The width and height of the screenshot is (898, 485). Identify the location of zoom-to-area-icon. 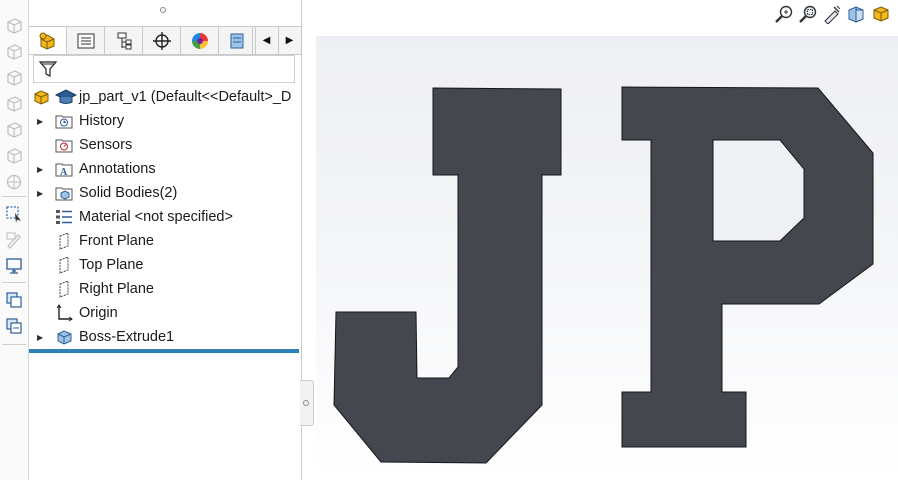
(808, 14).